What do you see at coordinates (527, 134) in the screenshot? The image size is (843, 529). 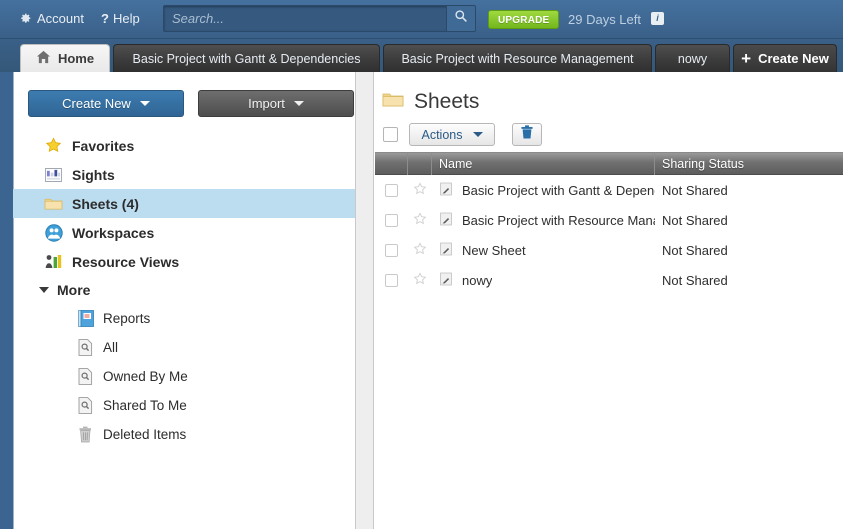 I see `delete-button` at bounding box center [527, 134].